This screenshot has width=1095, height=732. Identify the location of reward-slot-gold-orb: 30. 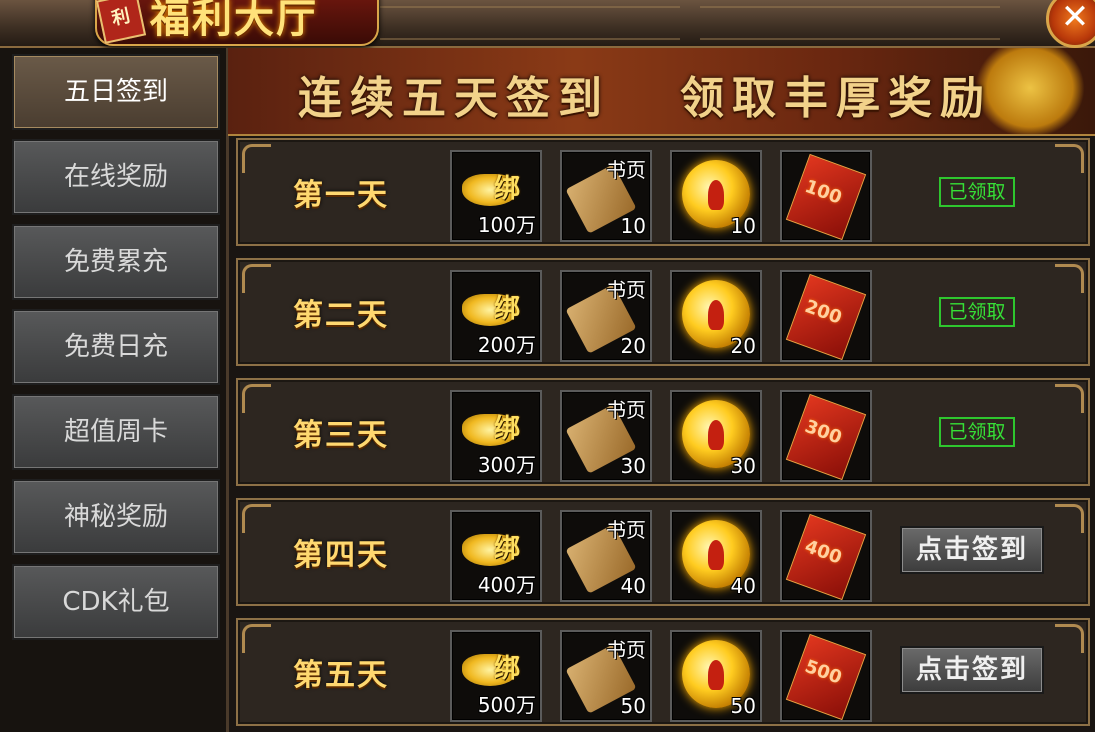
(716, 436).